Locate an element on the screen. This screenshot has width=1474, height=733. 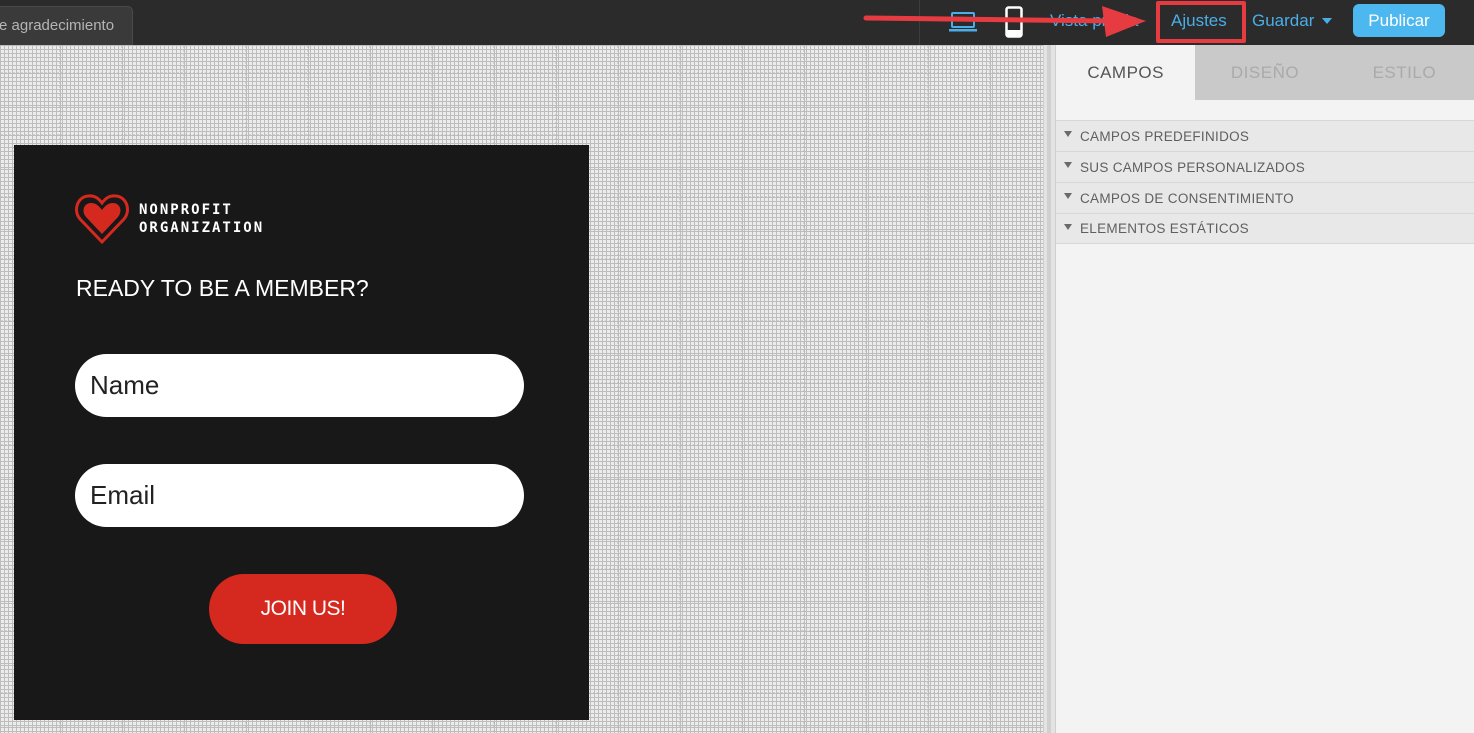
annotation-arrow is located at coordinates (1004, 21).